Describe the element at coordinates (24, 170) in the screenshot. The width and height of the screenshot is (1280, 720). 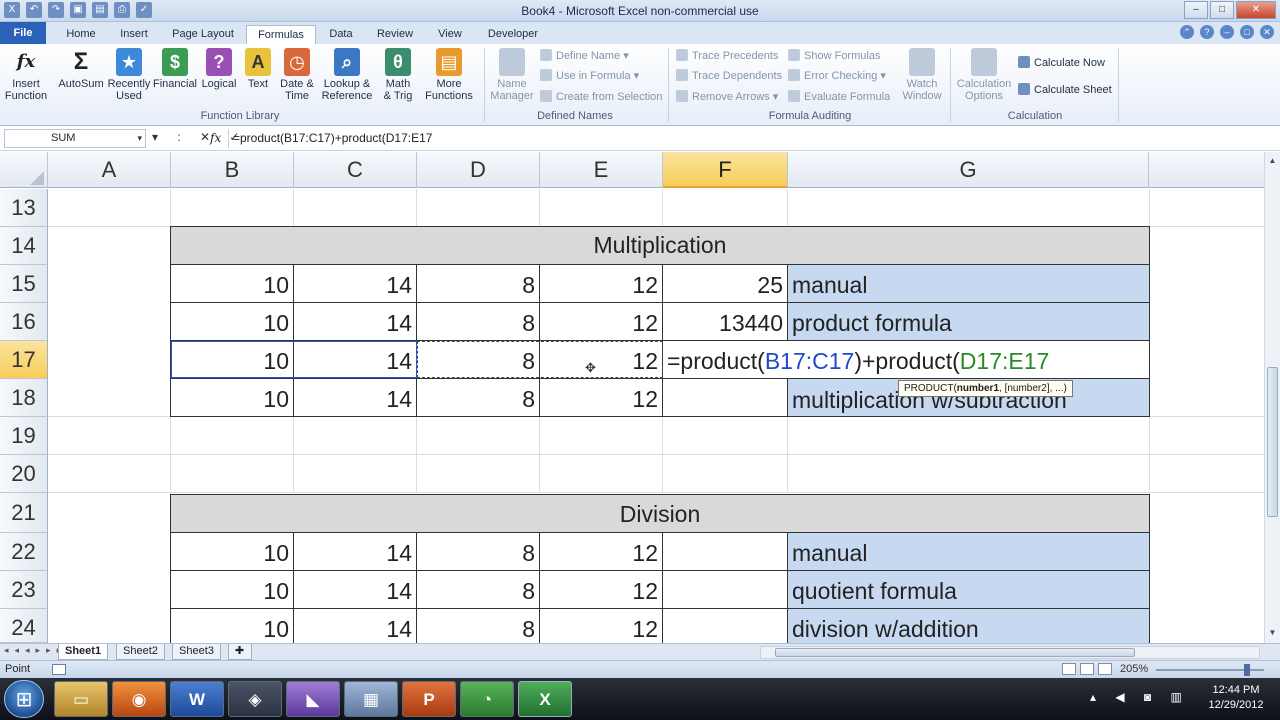
I see `select-all-button` at that location.